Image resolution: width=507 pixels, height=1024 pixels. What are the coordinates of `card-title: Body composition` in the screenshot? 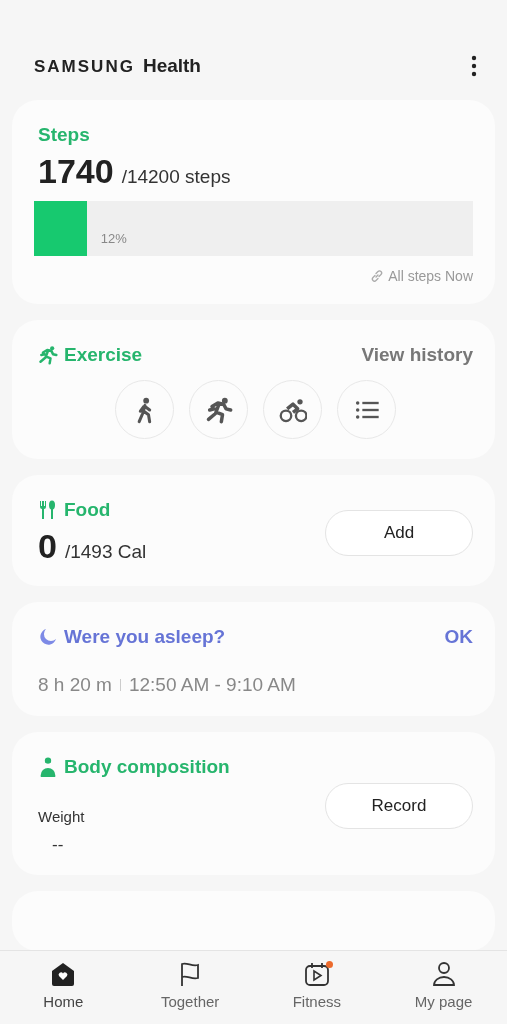 It's located at (147, 767).